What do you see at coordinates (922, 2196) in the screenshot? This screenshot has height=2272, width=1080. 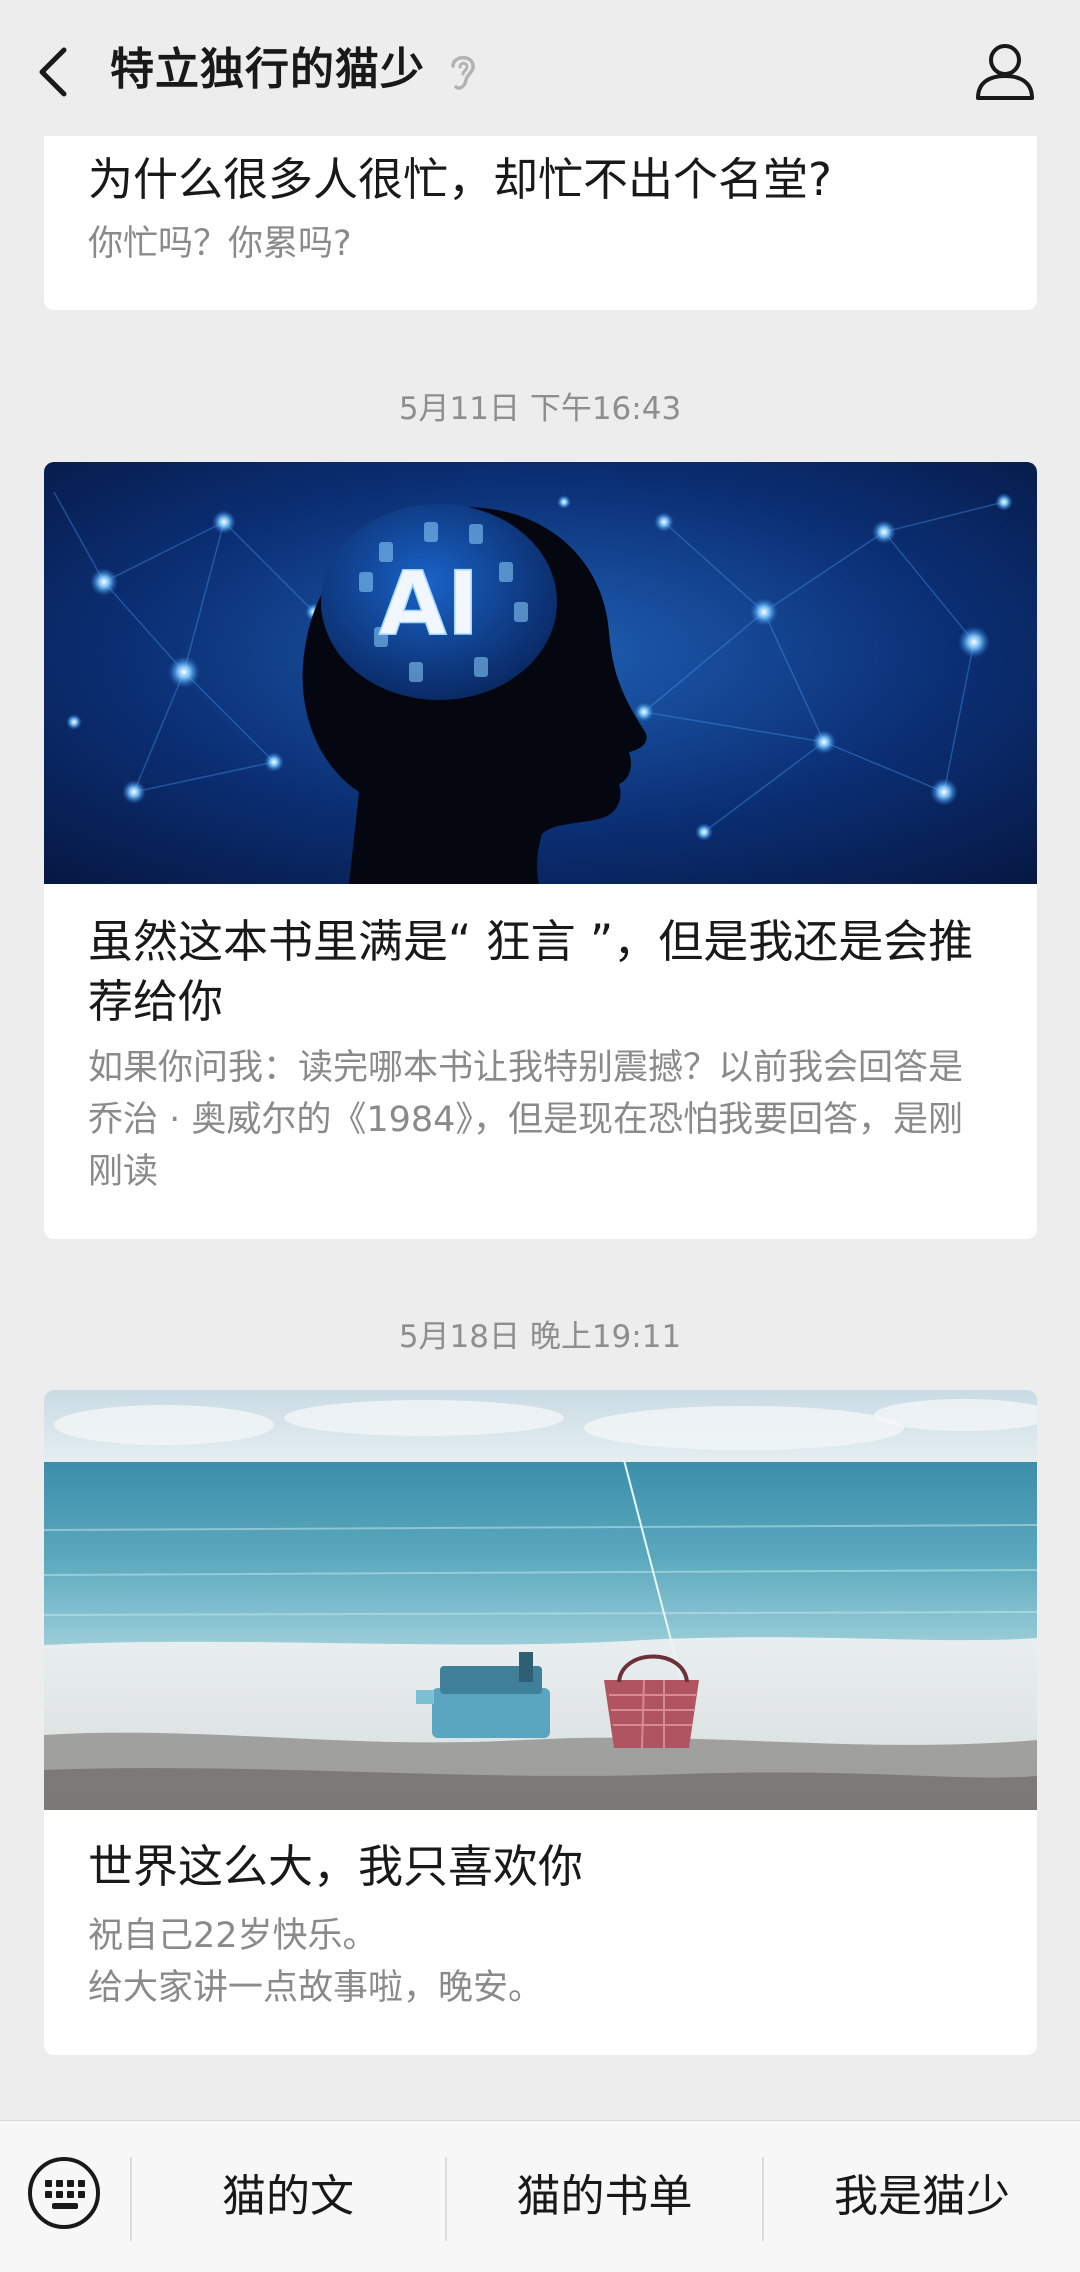 I see `menu-item-about: 我是猫少` at bounding box center [922, 2196].